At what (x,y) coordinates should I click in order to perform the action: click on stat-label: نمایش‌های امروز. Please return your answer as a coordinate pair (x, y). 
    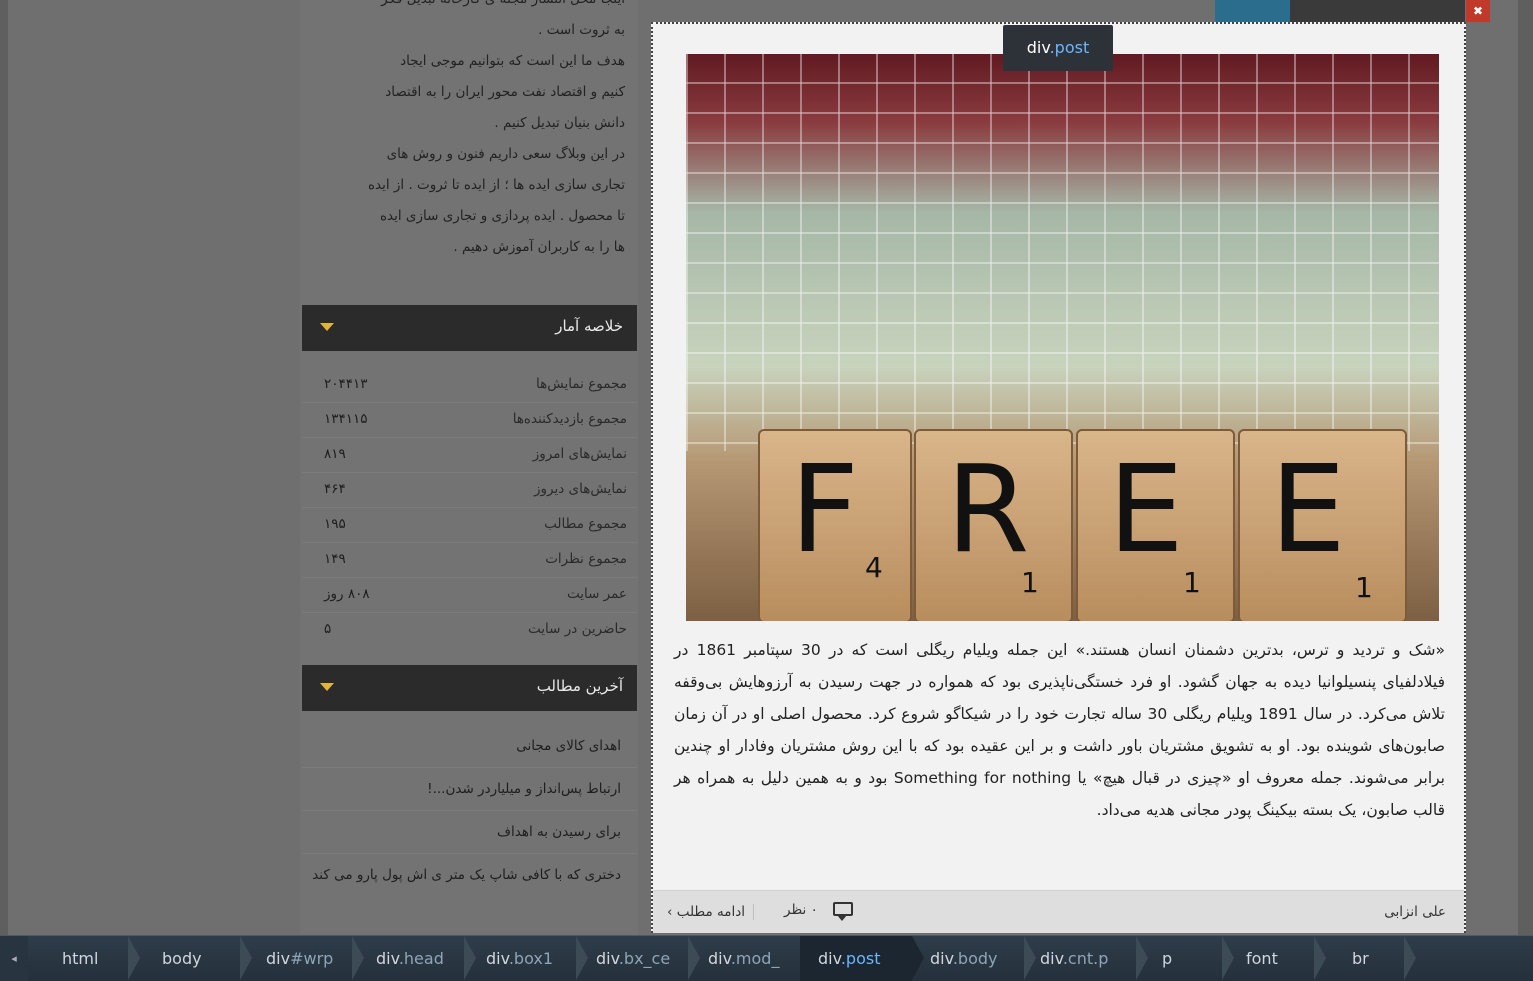
    Looking at the image, I should click on (579, 454).